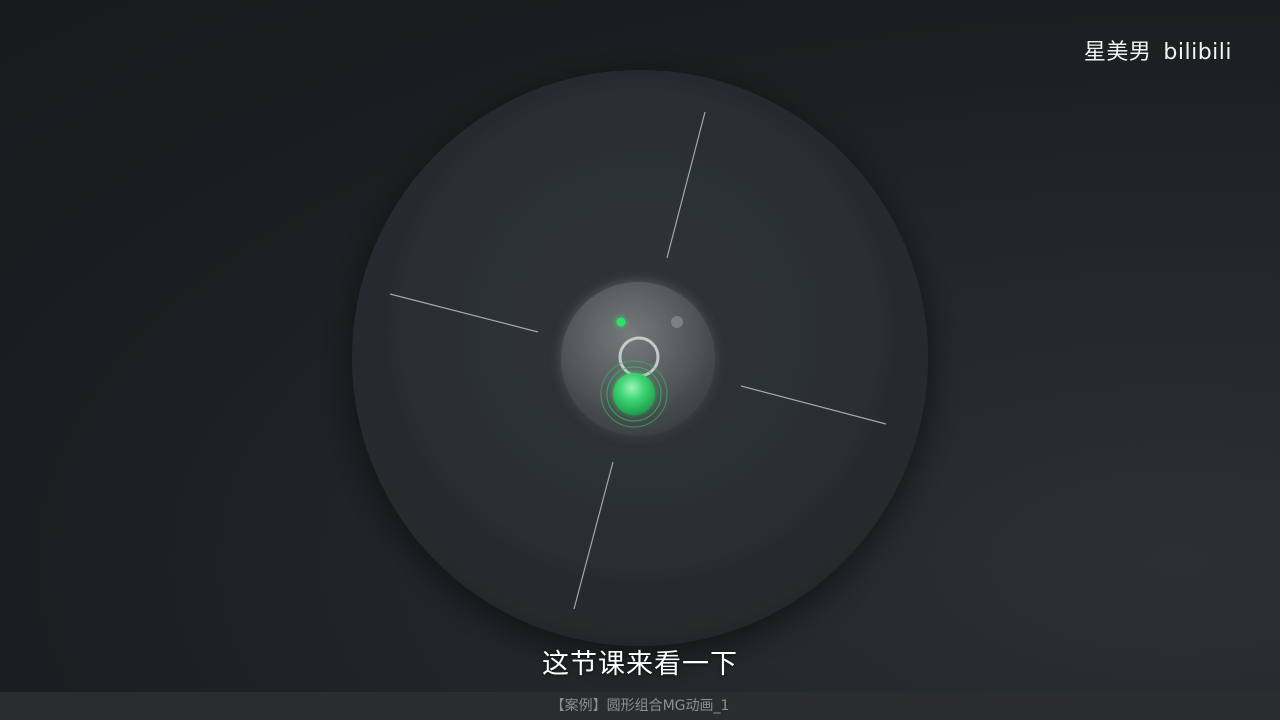 Image resolution: width=1280 pixels, height=720 pixels. What do you see at coordinates (621, 322) in the screenshot?
I see `green-dot` at bounding box center [621, 322].